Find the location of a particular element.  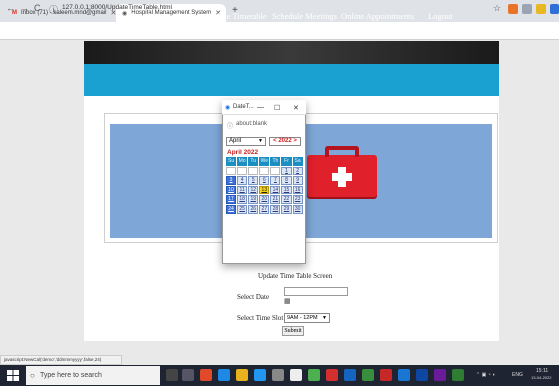

calendar-day: 27 is located at coordinates (264, 209).